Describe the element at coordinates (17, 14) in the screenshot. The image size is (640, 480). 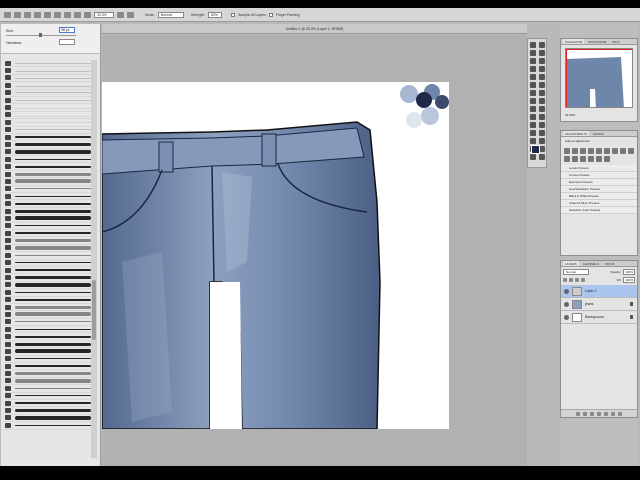
I see `brush-preset-icon` at that location.